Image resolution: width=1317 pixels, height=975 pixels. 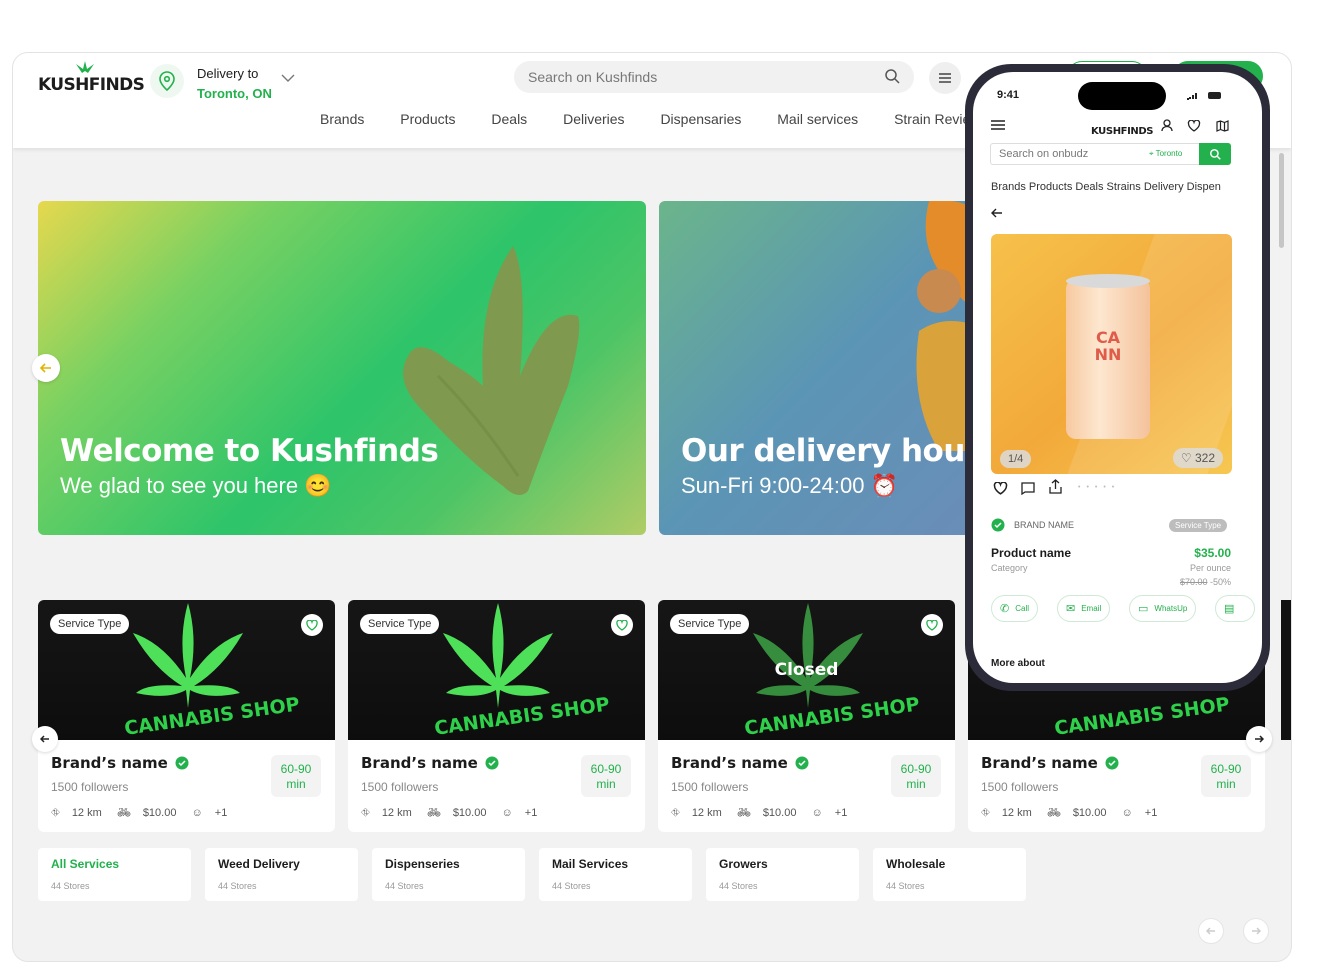 I want to click on phone-search-input: Search on onbudz ⌖ Toronto, so click(x=1110, y=154).